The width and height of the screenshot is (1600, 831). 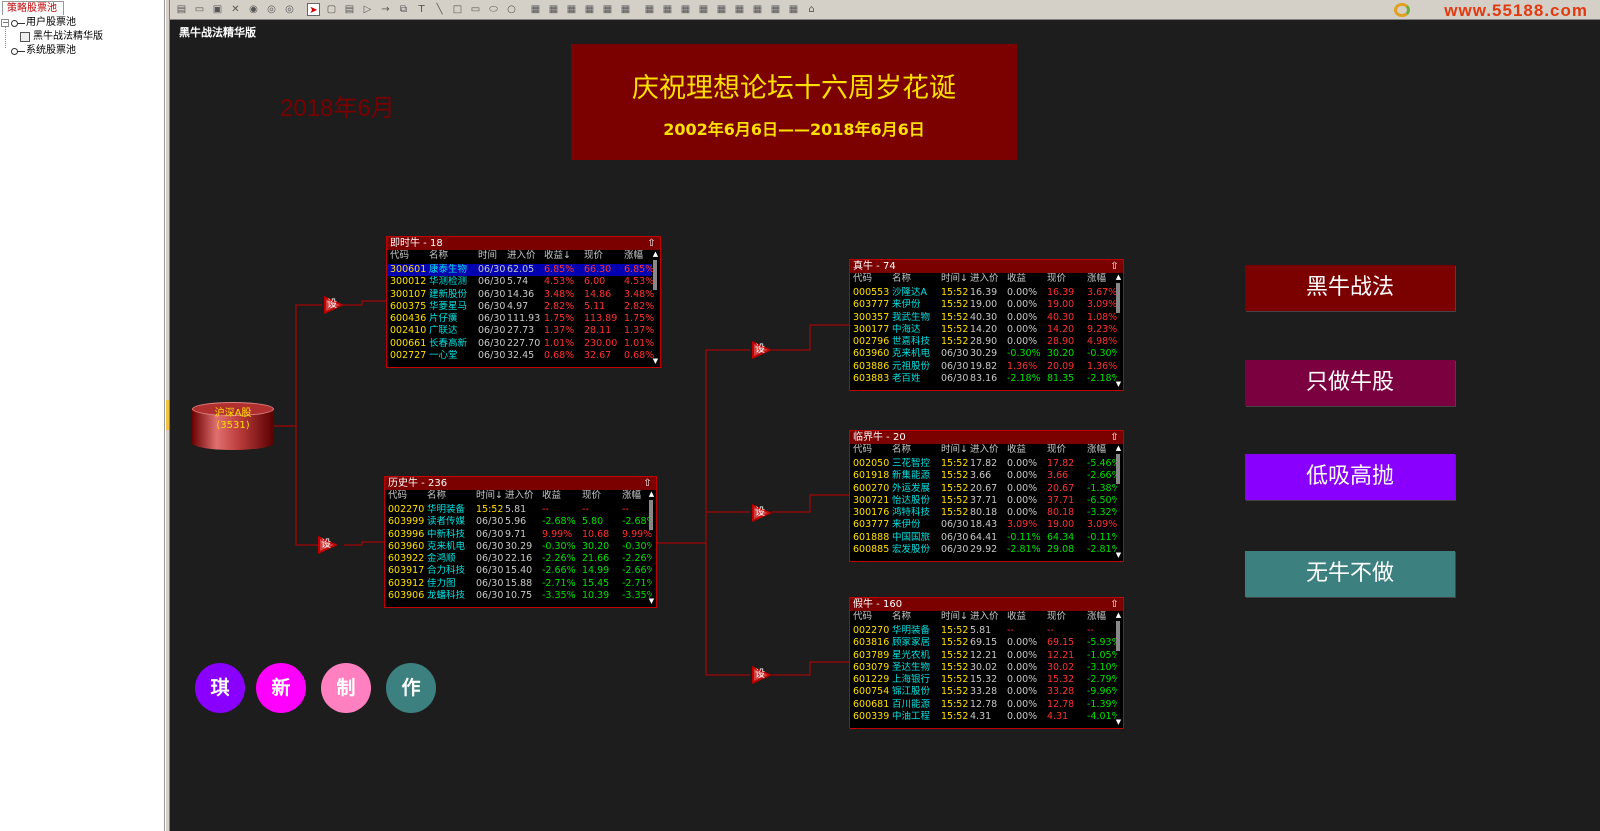 I want to click on grid5-icon: ▦, so click(x=721, y=9).